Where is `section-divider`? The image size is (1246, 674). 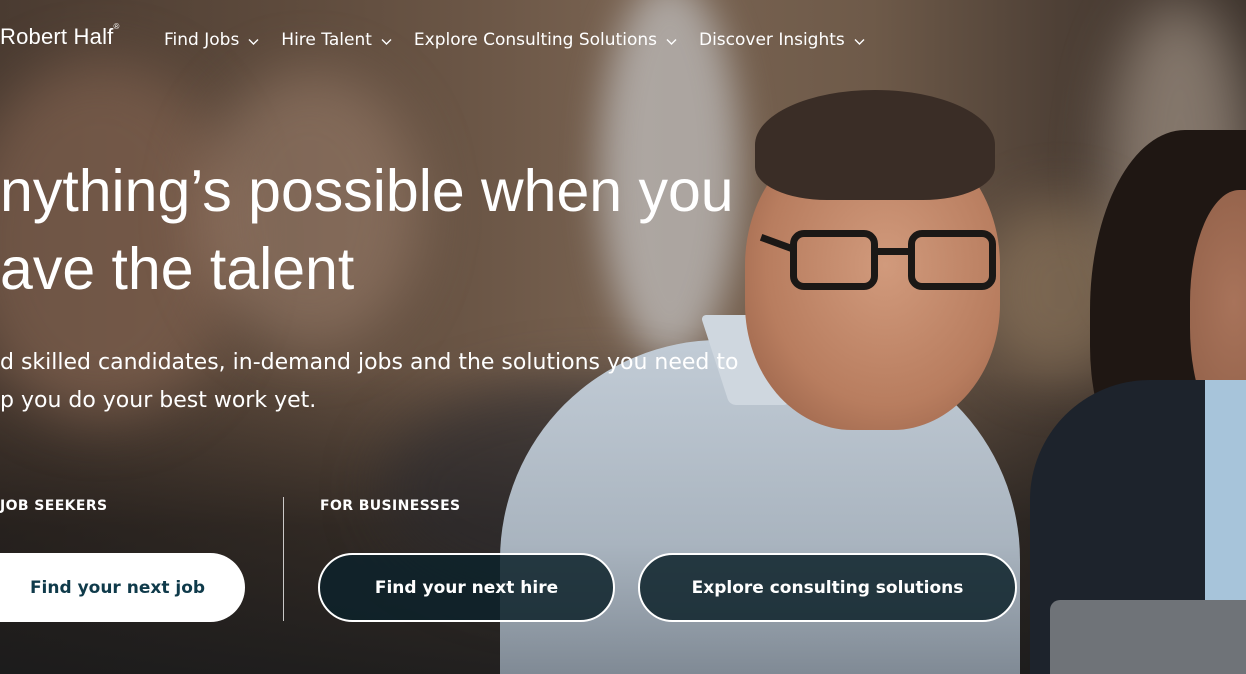 section-divider is located at coordinates (283, 559).